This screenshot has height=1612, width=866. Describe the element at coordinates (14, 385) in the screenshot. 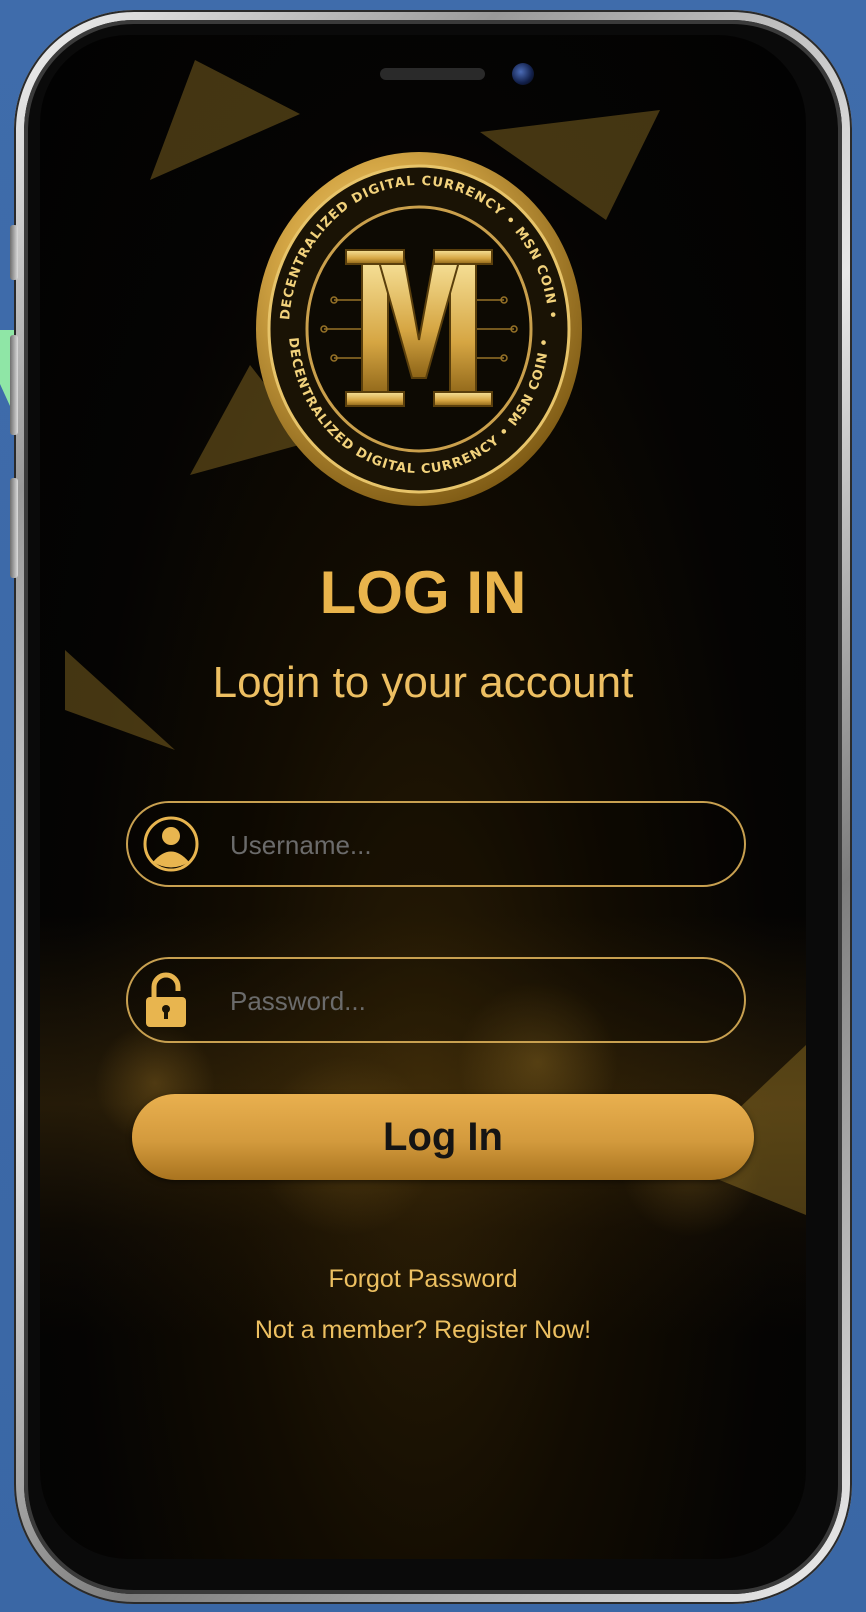

I see `phone-volume-up` at that location.